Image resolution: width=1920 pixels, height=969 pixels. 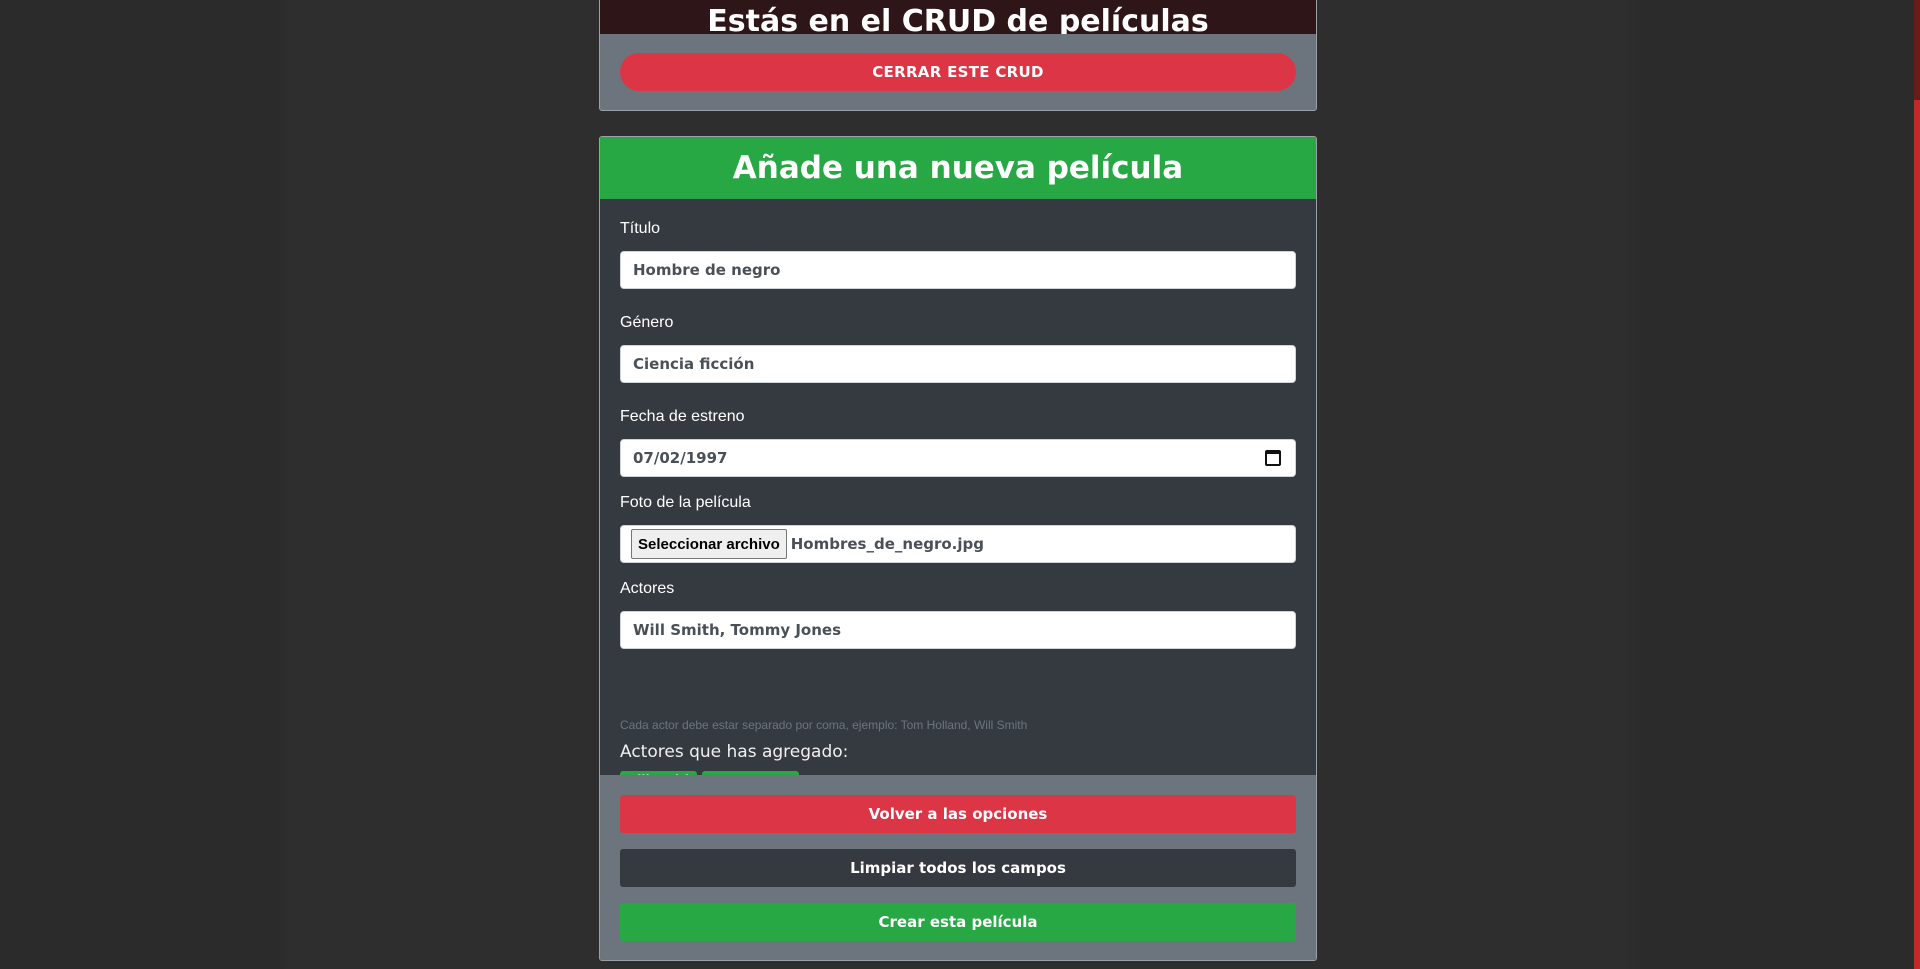 I want to click on actores-input: Will Smith, Tommy Jones, so click(x=958, y=630).